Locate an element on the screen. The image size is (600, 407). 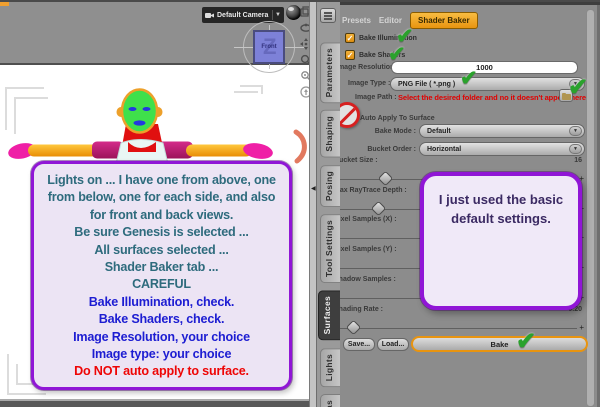
tab-presets: Presets is located at coordinates (356, 20).